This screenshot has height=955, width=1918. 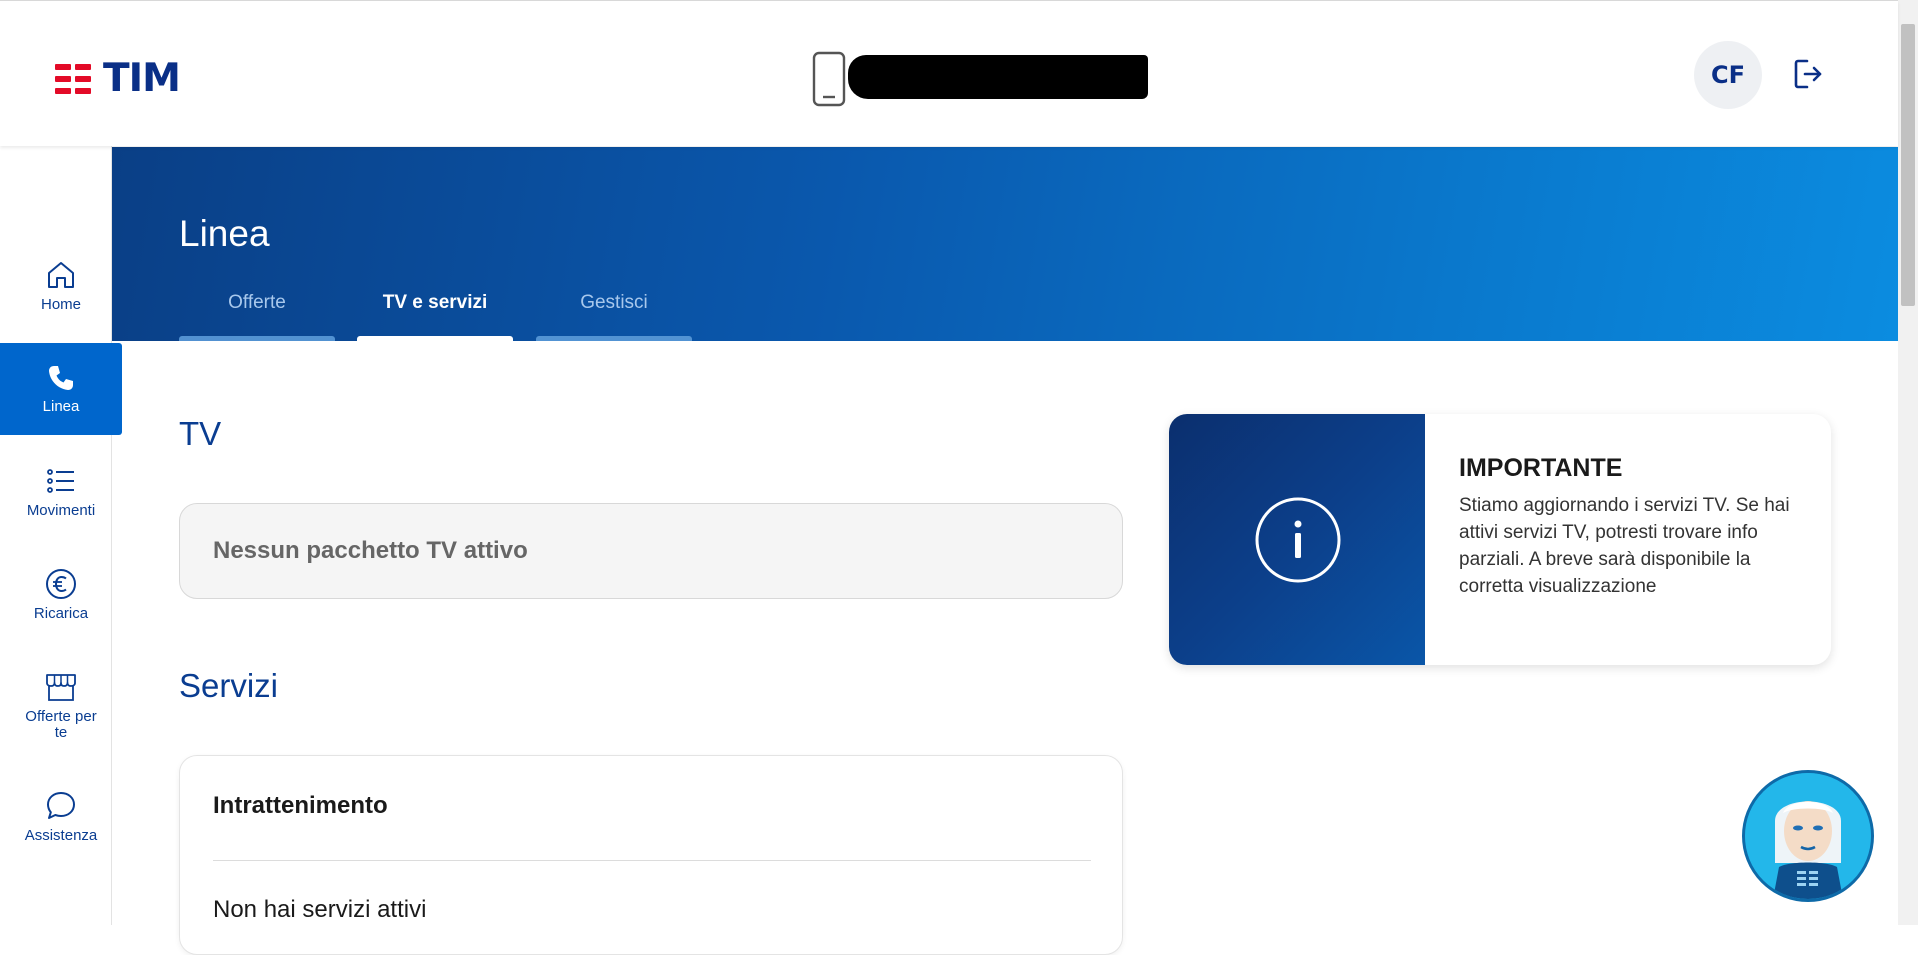 I want to click on info-card-banner, so click(x=1297, y=539).